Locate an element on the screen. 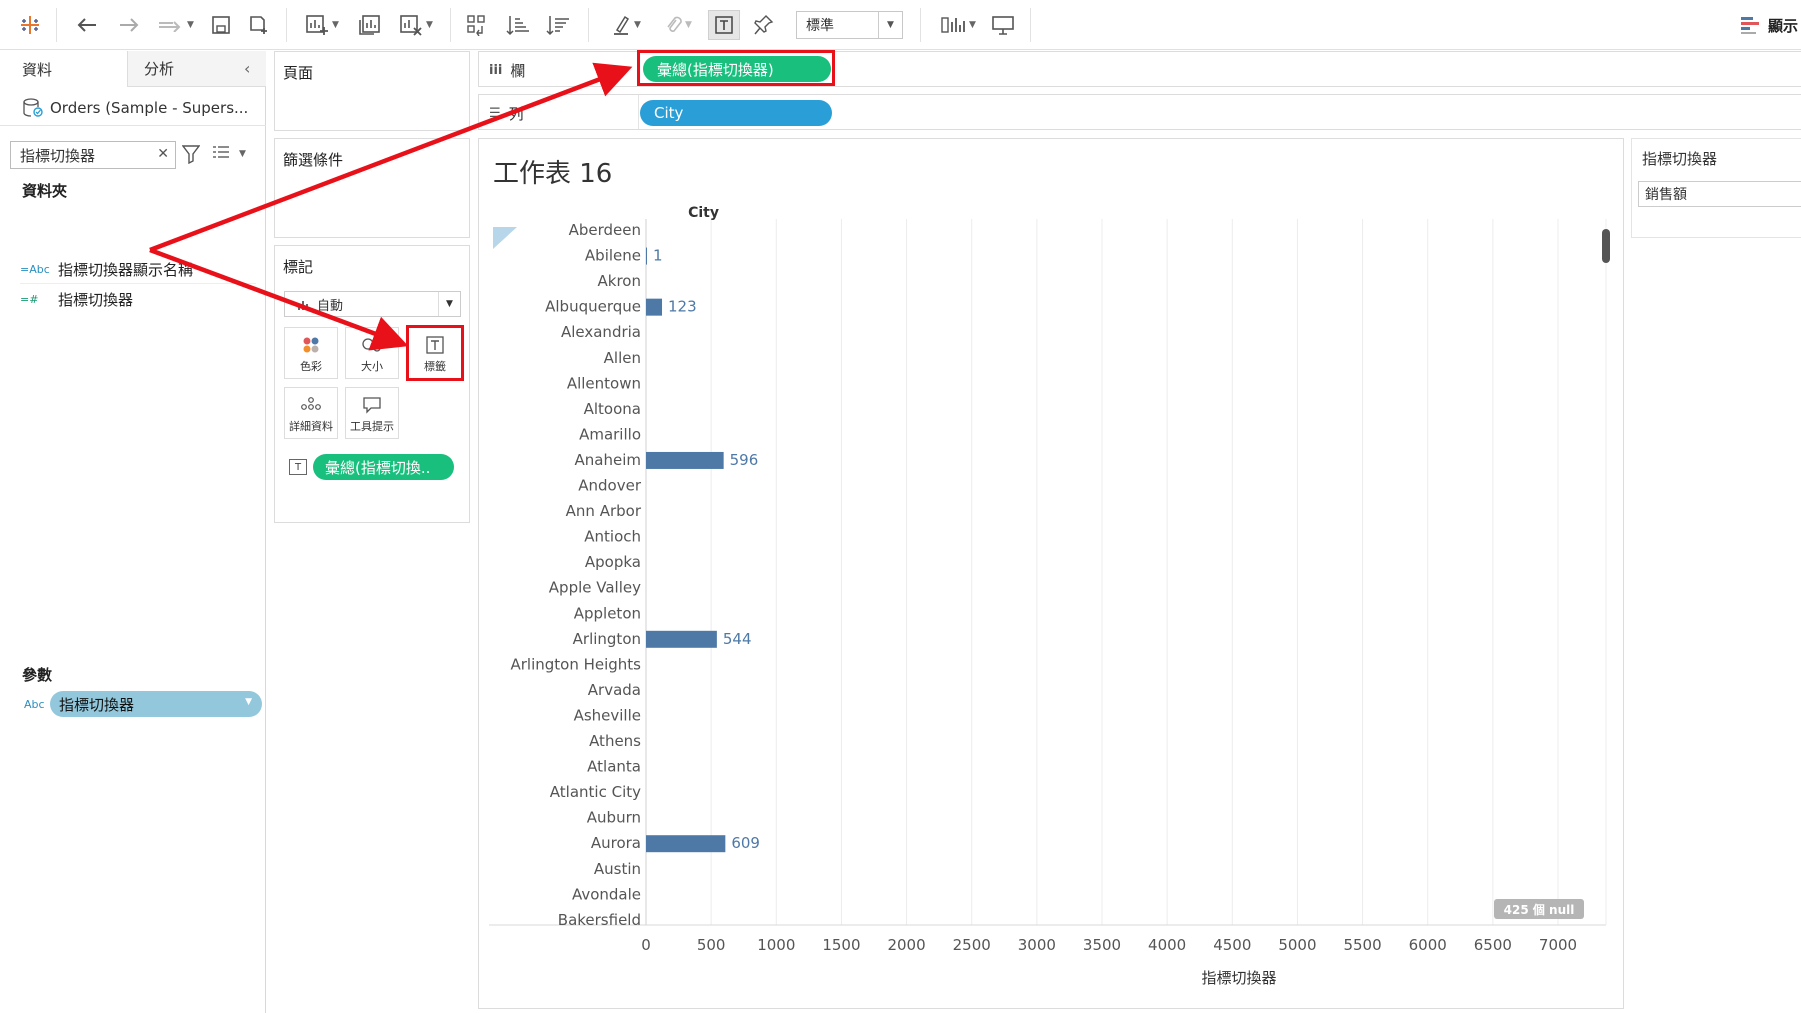 This screenshot has height=1013, width=1801. view-list-icon is located at coordinates (221, 154).